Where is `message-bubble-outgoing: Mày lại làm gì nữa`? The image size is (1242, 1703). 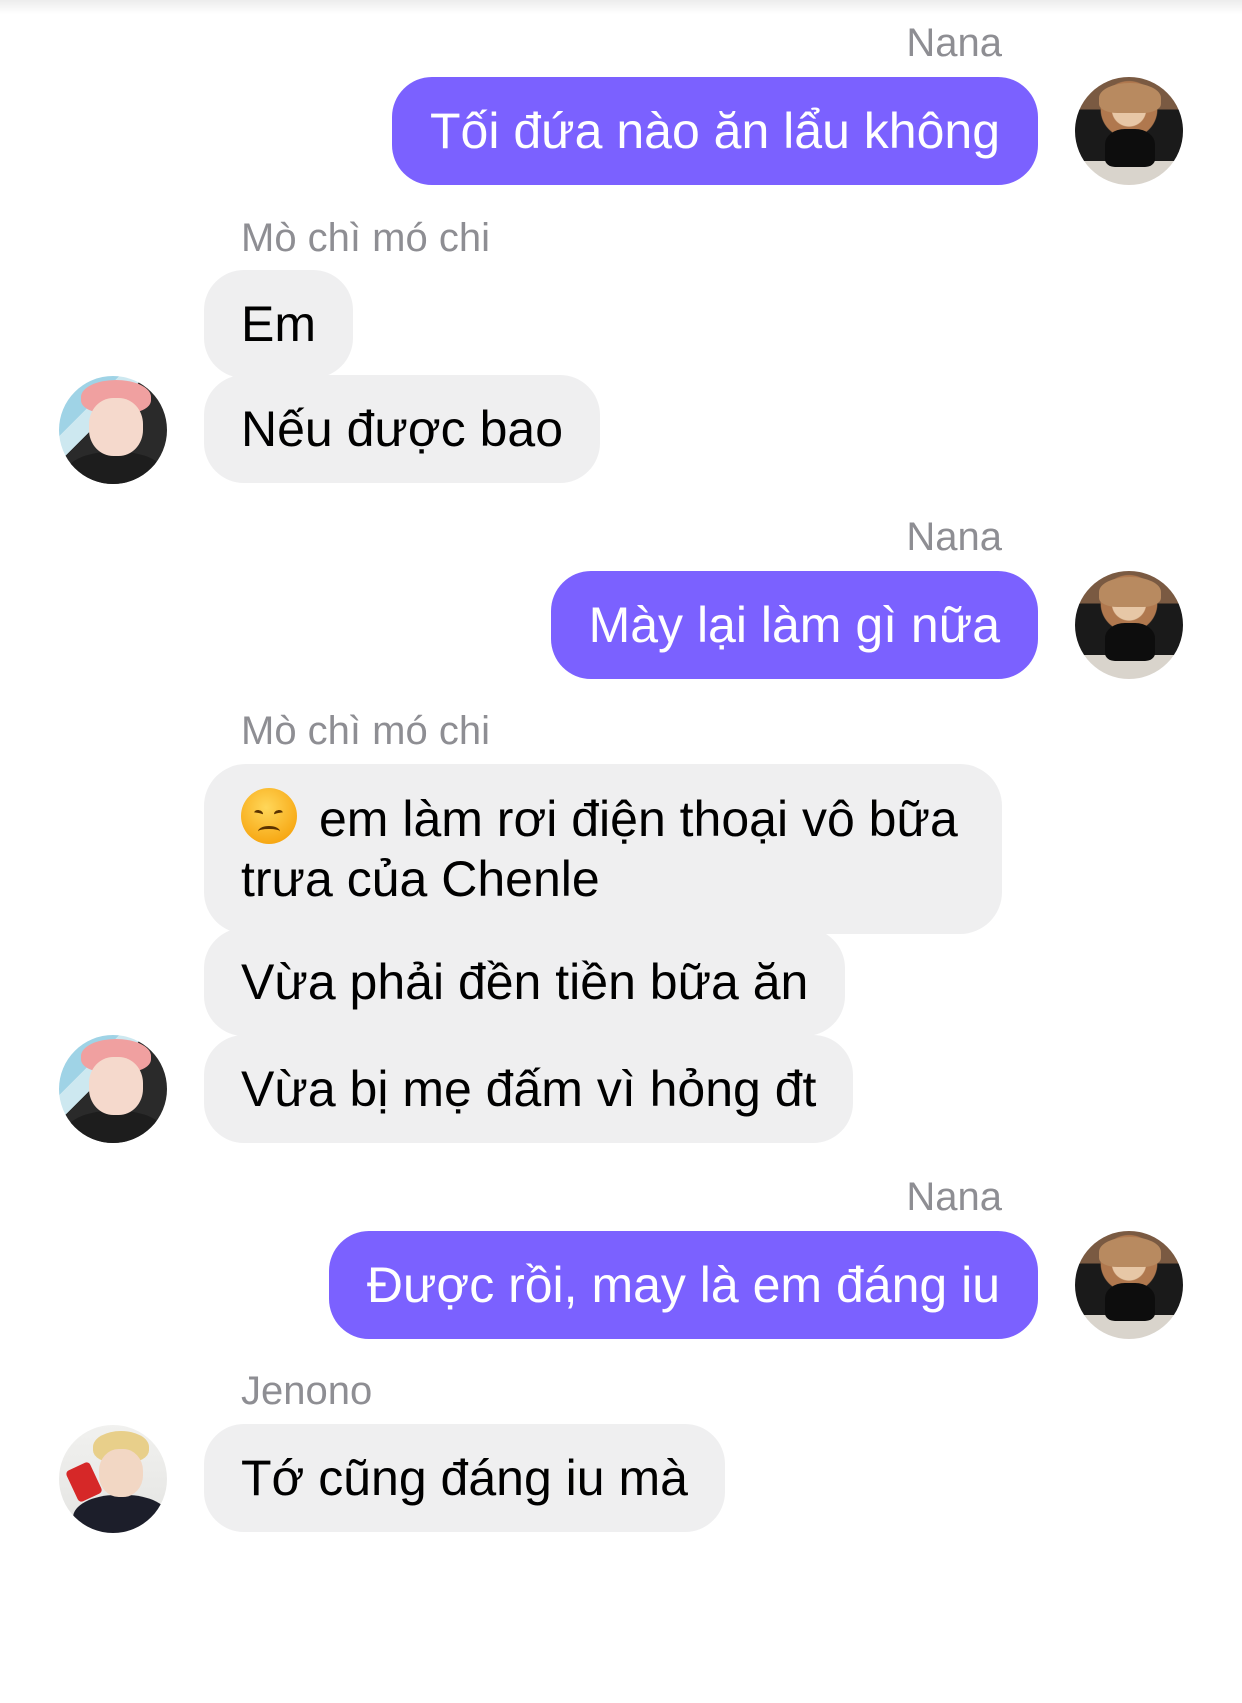 message-bubble-outgoing: Mày lại làm gì nữa is located at coordinates (794, 625).